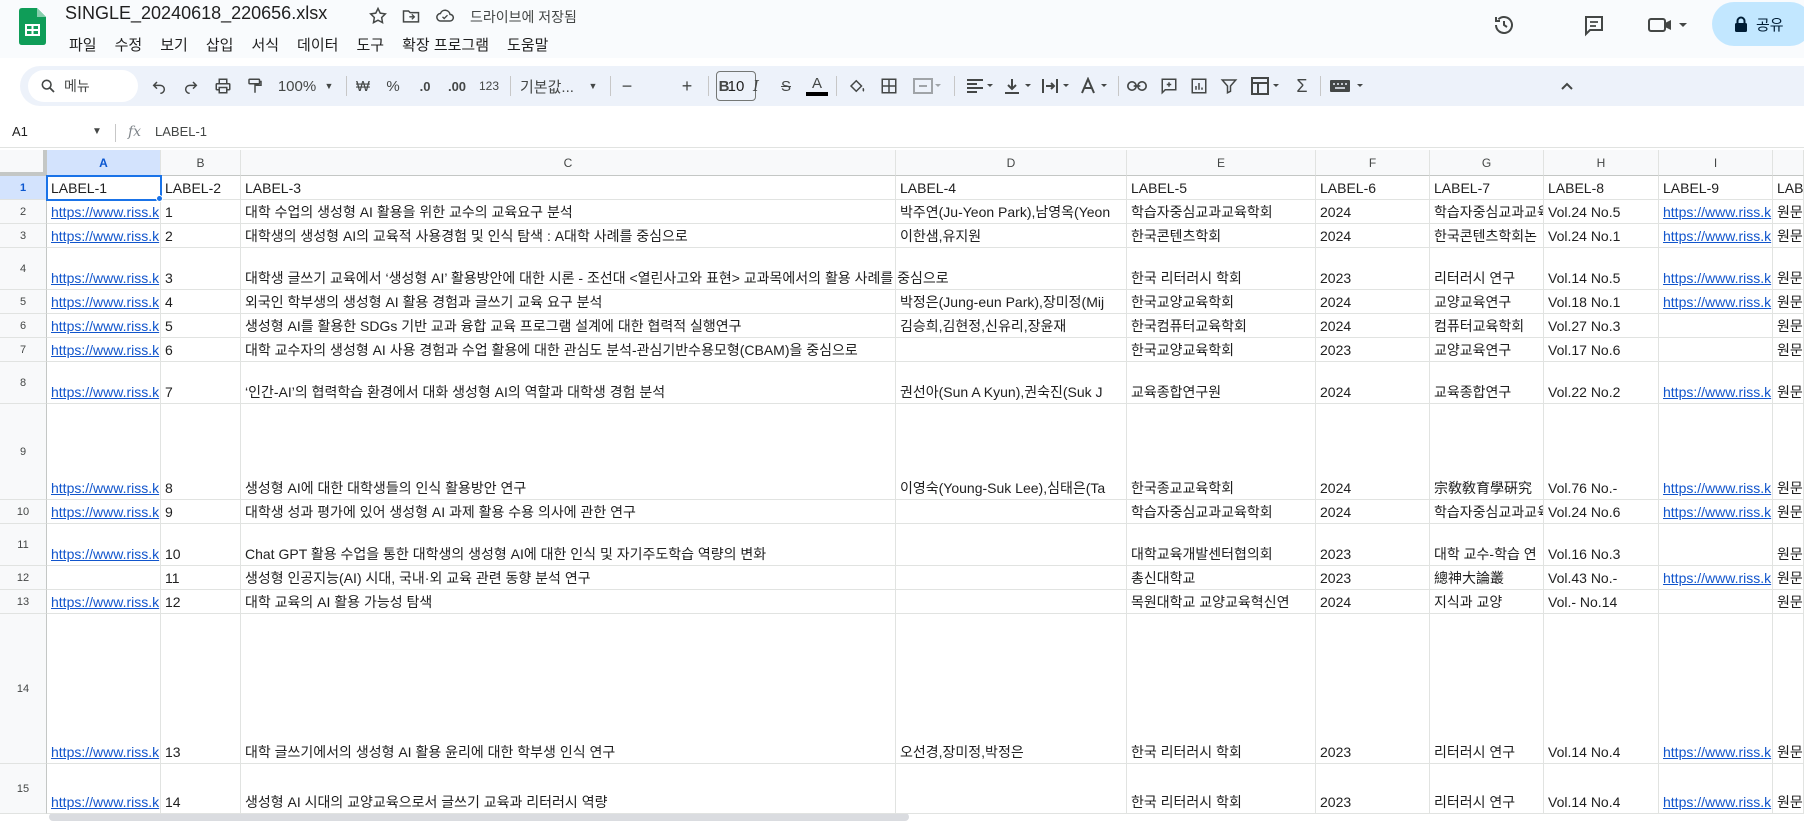 Image resolution: width=1804 pixels, height=821 pixels. What do you see at coordinates (159, 86) in the screenshot?
I see `undo-icon` at bounding box center [159, 86].